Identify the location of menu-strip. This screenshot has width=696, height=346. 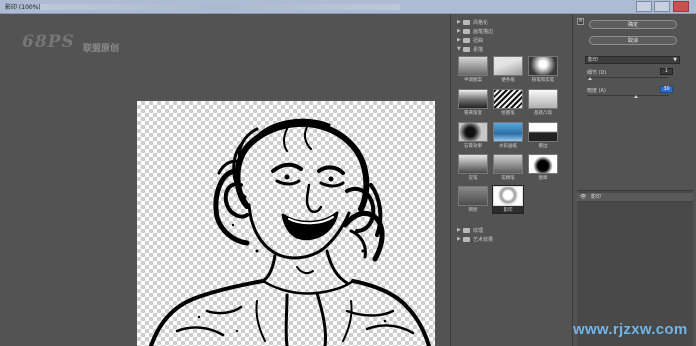
(220, 7).